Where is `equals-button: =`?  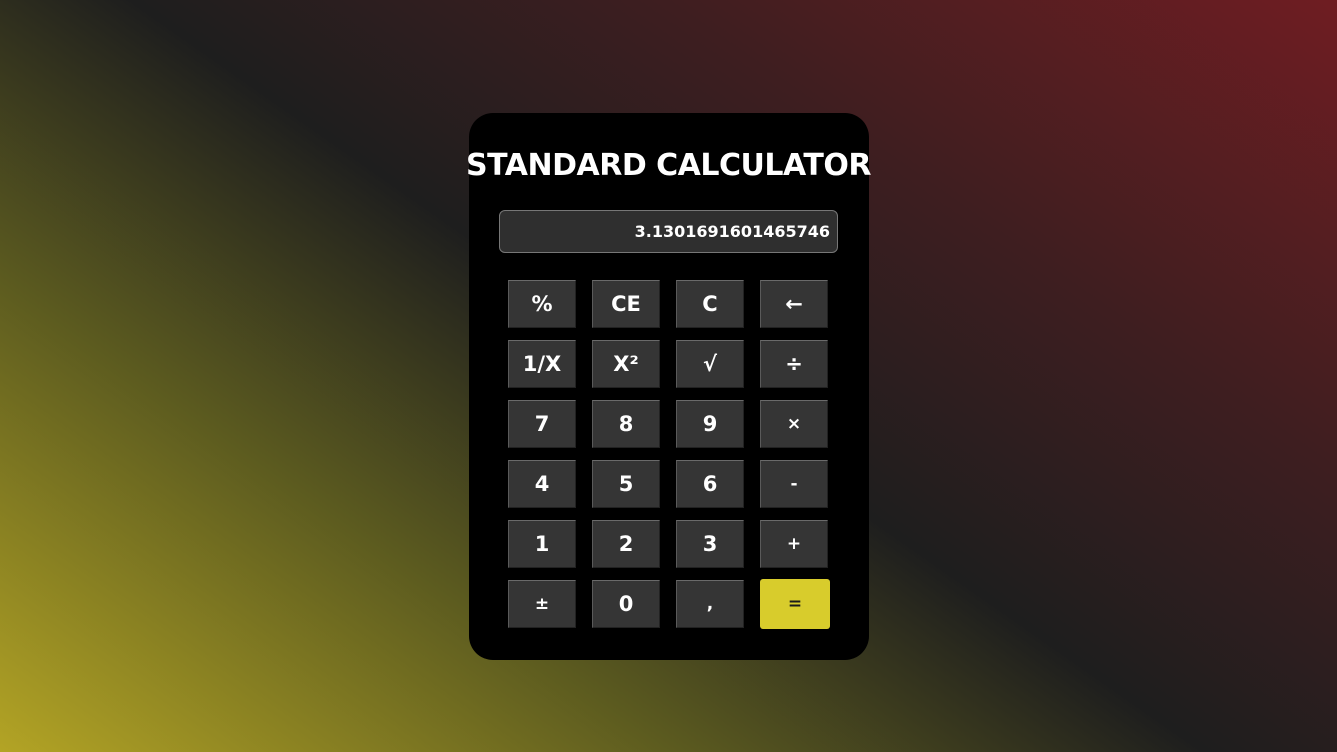 equals-button: = is located at coordinates (795, 604).